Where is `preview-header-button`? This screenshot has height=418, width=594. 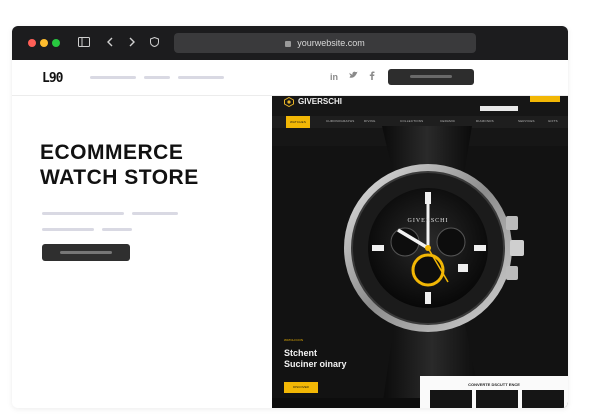 preview-header-button is located at coordinates (545, 99).